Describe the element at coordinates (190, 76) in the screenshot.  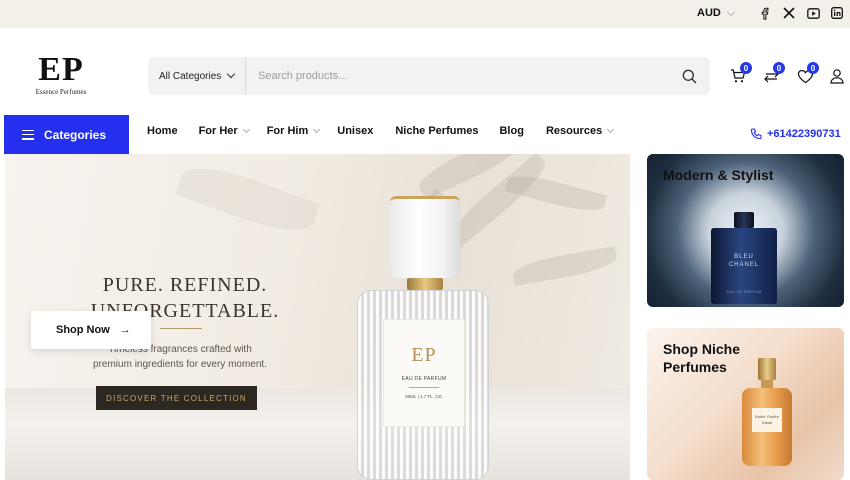
I see `category-select-label: All Categories` at that location.